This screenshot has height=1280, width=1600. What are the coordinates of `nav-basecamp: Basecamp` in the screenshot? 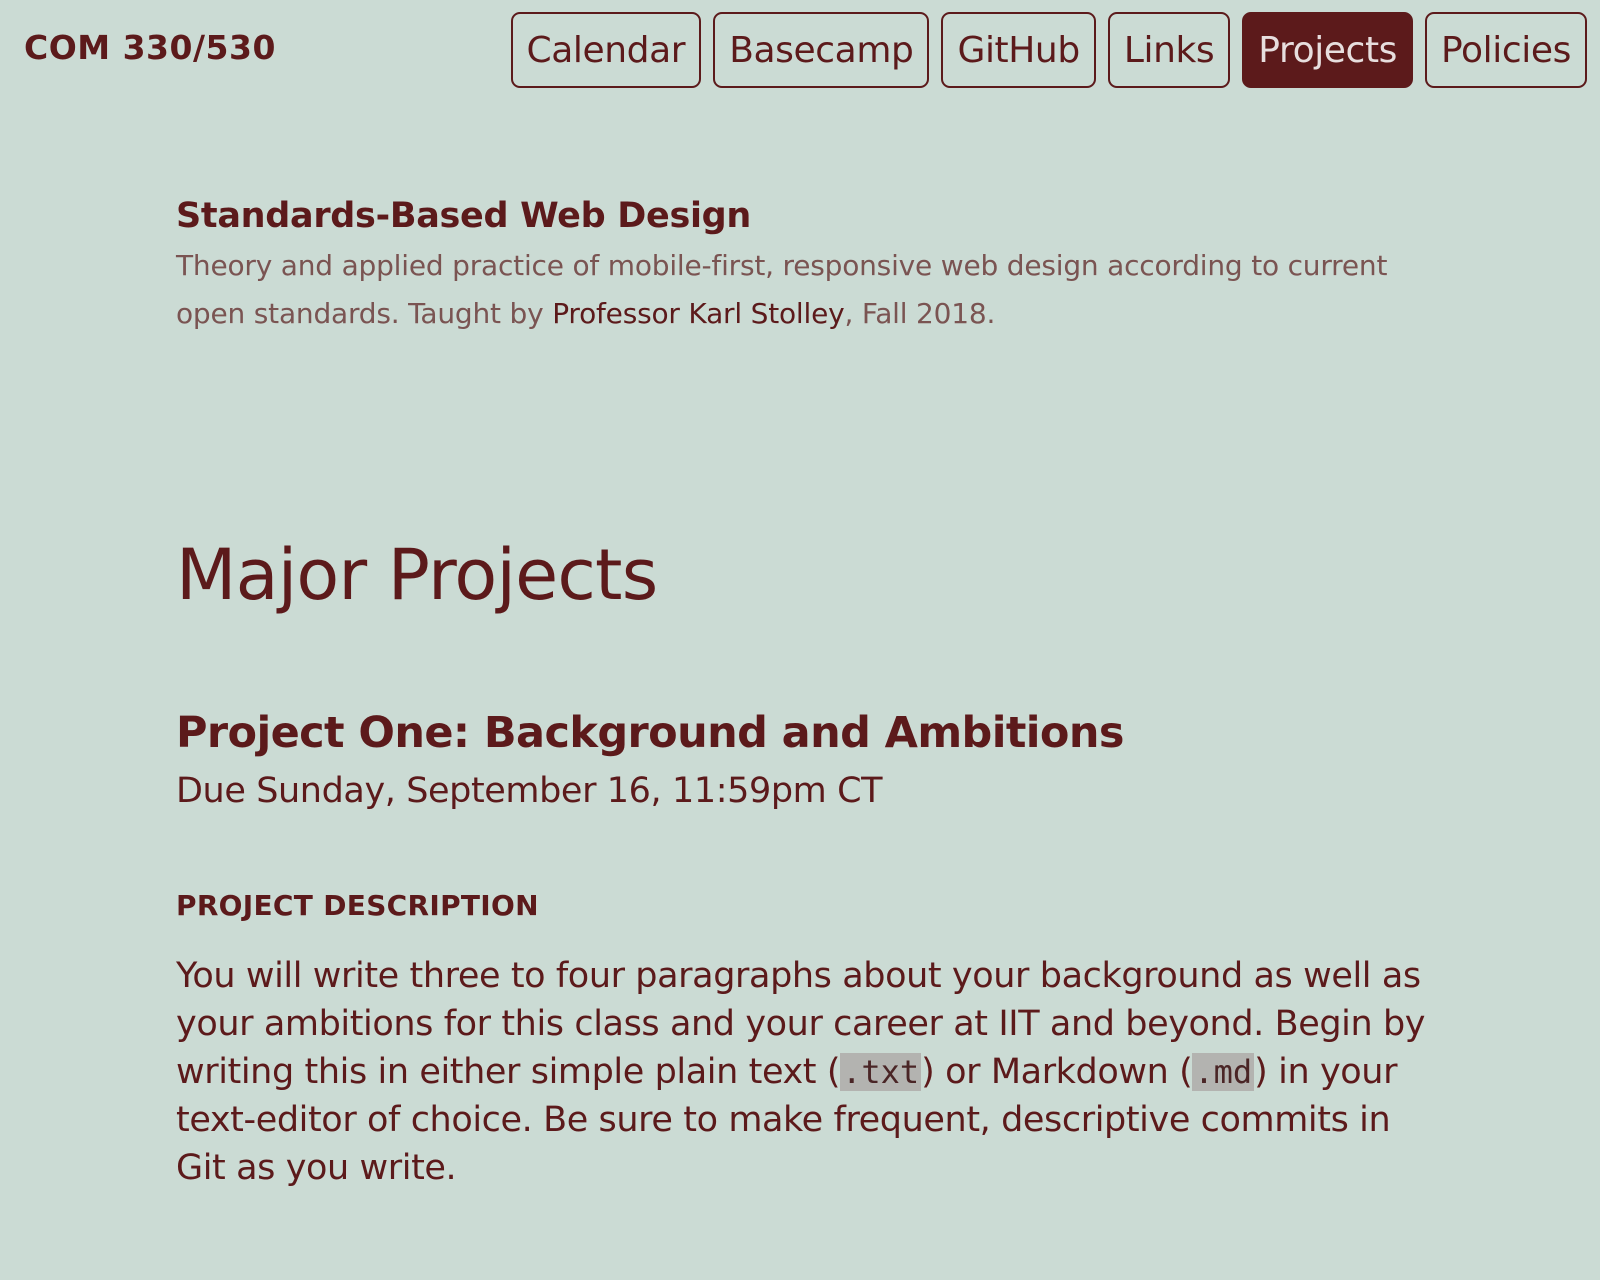 It's located at (821, 50).